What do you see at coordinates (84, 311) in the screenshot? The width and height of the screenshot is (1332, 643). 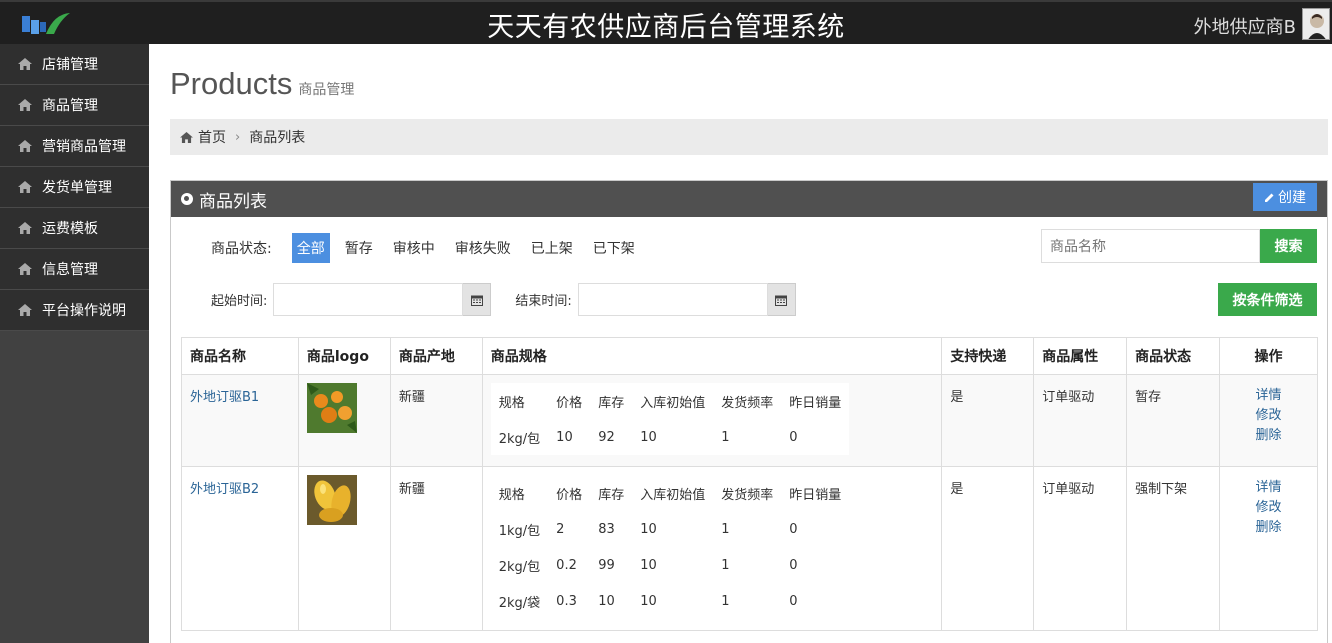 I see `sidebar-item-label: 平台操作说明` at bounding box center [84, 311].